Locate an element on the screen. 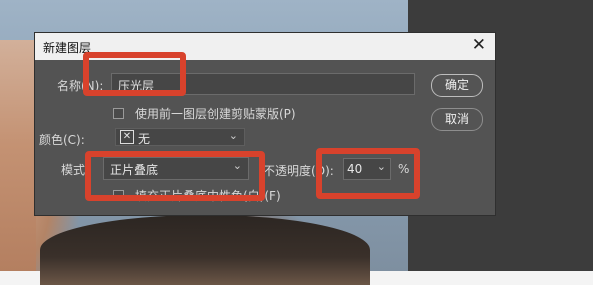 The height and width of the screenshot is (285, 593). canvas-photo-hair is located at coordinates (205, 250).